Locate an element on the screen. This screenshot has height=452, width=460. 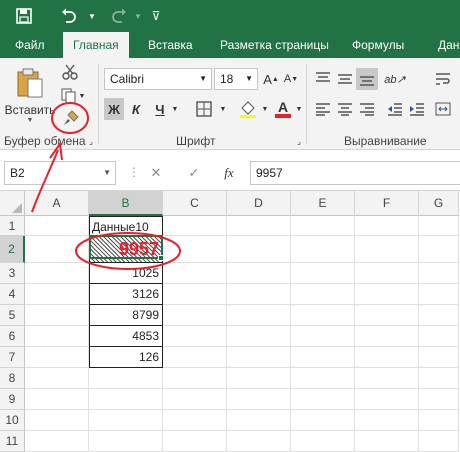
cell-d8 is located at coordinates (259, 378).